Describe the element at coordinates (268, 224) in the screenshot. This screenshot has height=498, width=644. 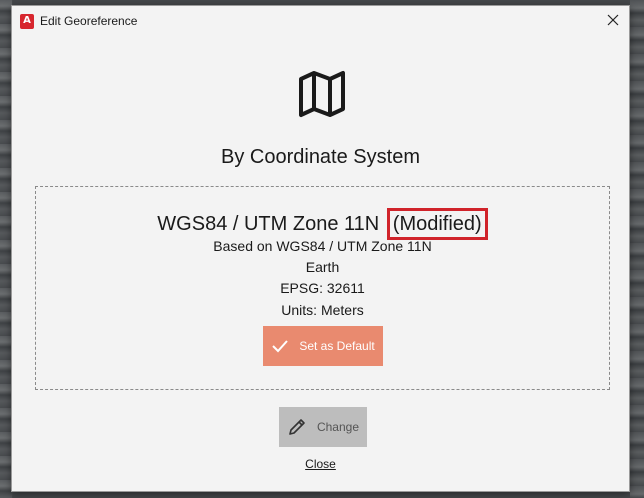
I see `coordinate-system-title: WGS84 / UTM Zone 11N` at that location.